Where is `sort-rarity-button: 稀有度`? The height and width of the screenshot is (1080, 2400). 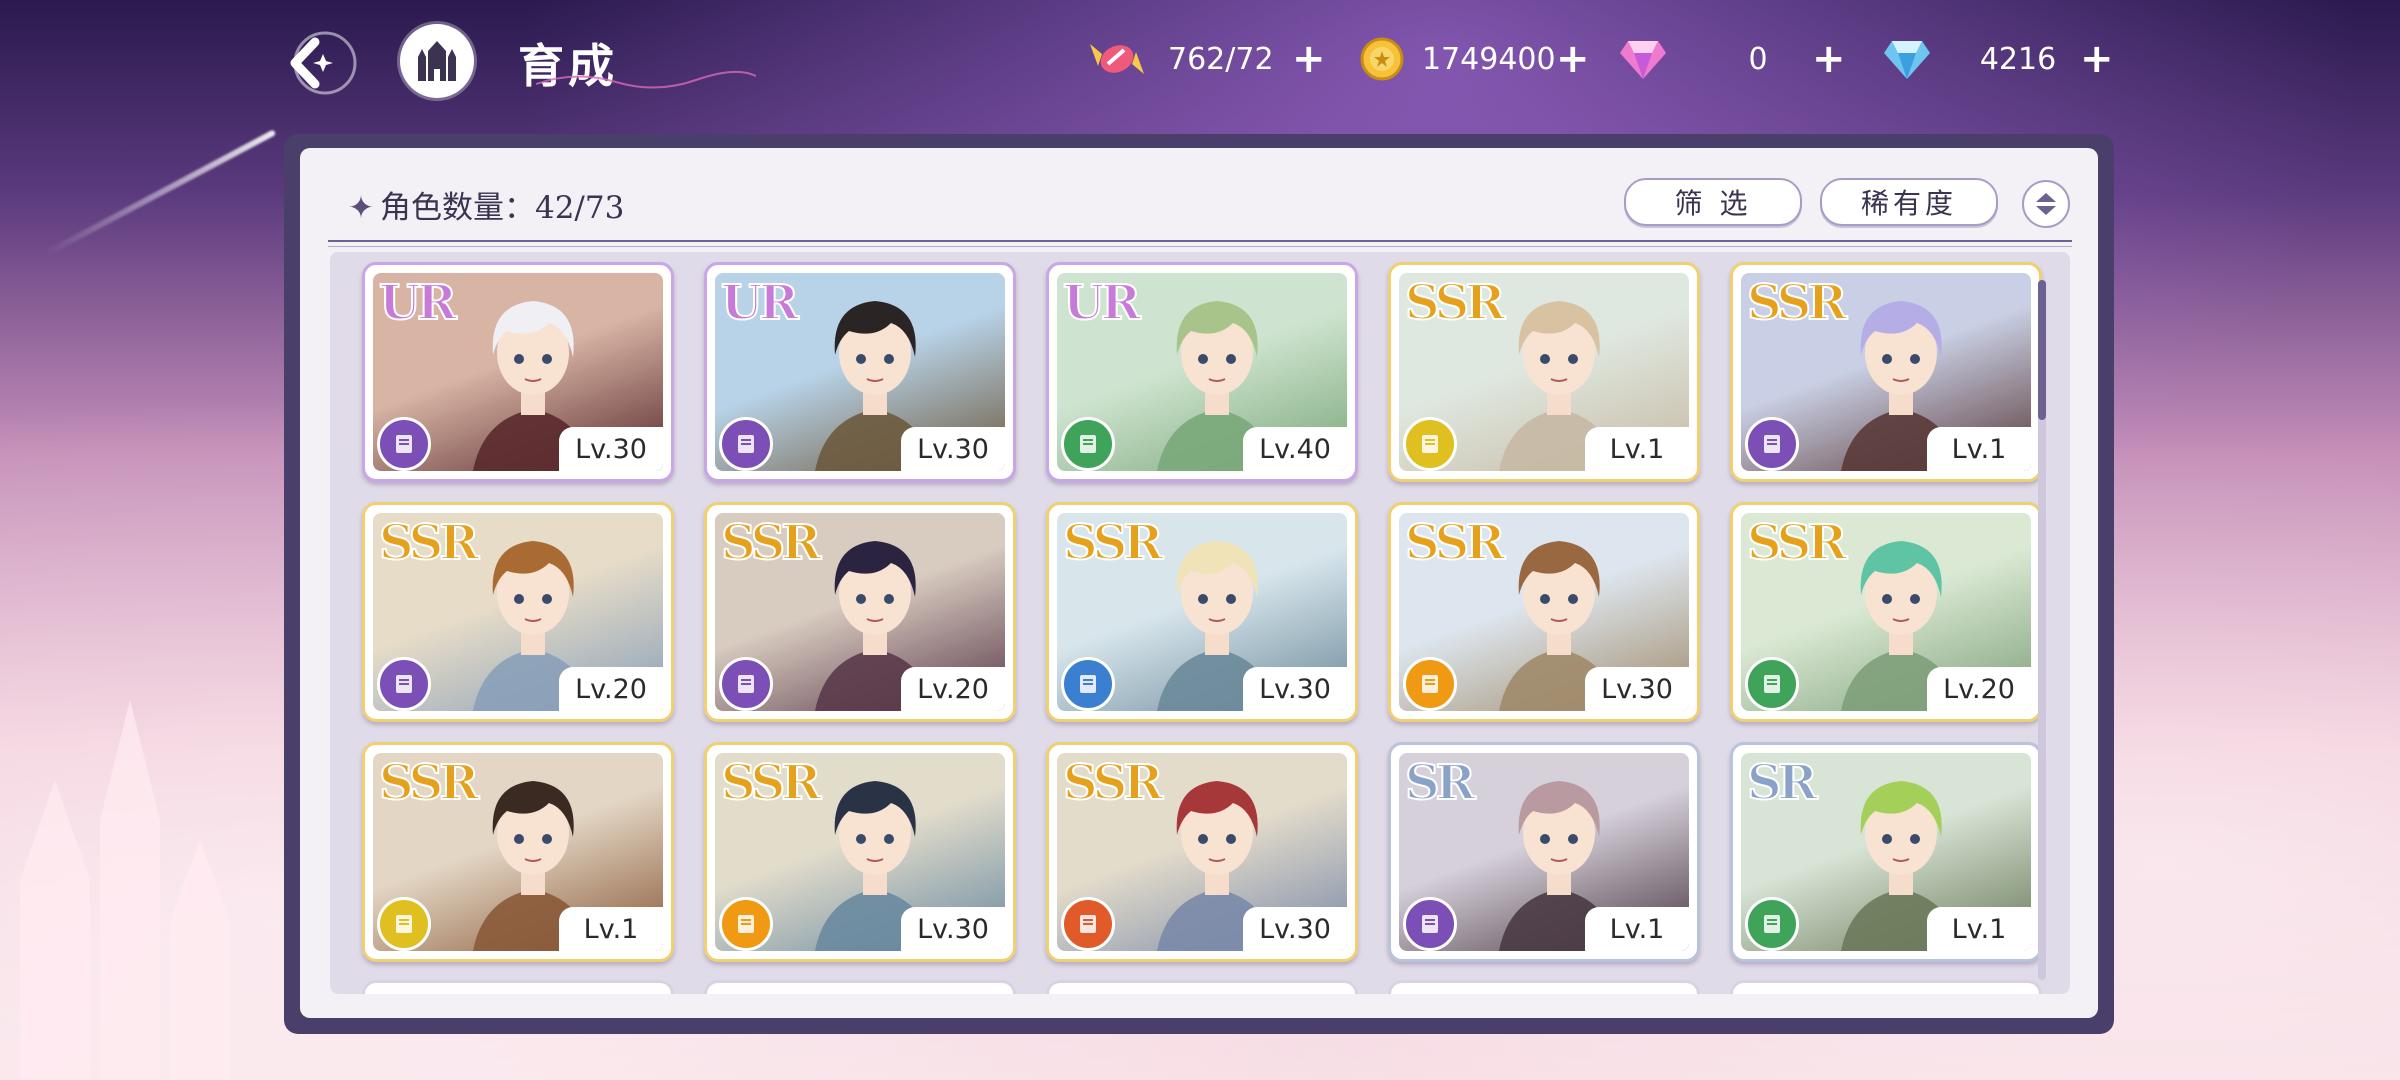 sort-rarity-button: 稀有度 is located at coordinates (1909, 202).